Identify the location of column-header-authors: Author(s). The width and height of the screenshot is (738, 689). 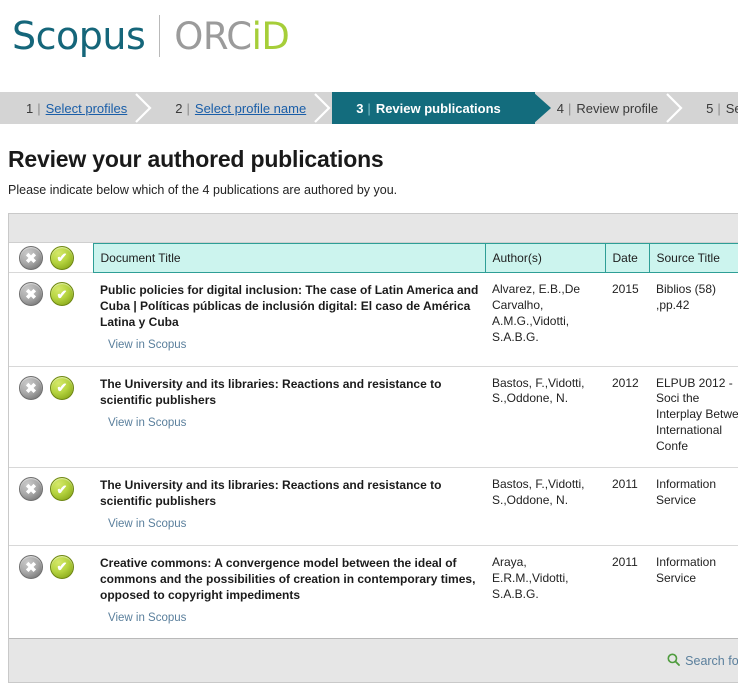
(545, 258).